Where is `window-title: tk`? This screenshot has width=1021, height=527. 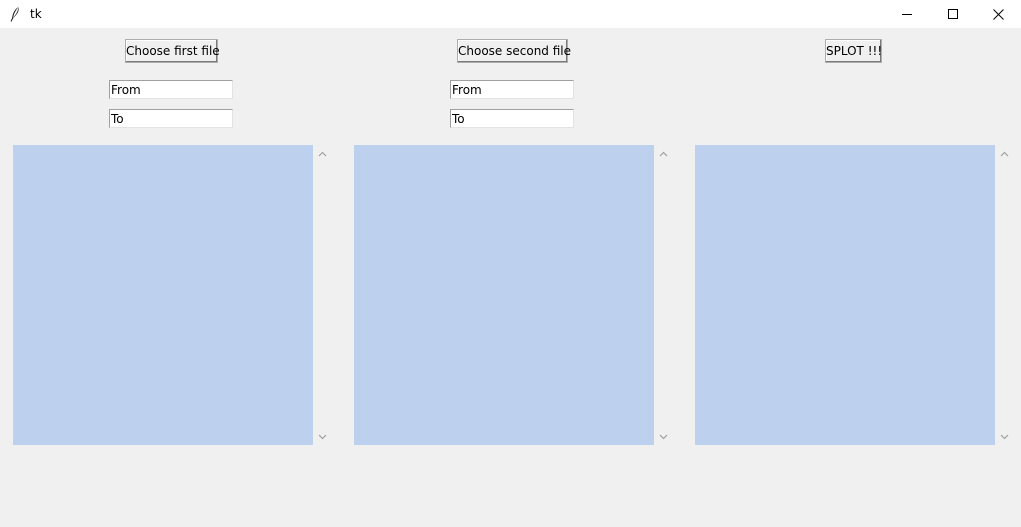 window-title: tk is located at coordinates (36, 14).